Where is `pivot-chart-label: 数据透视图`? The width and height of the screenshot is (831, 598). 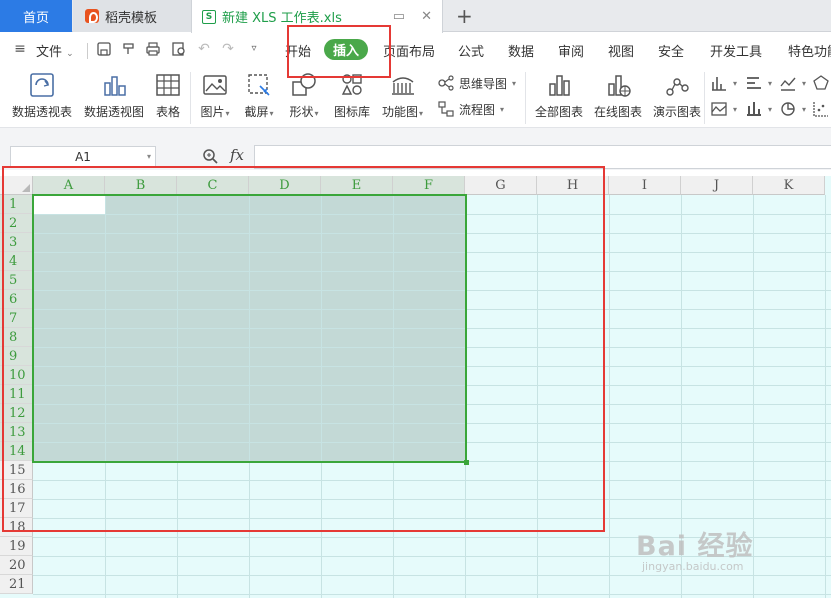
pivot-chart-label: 数据透视图 is located at coordinates (114, 112).